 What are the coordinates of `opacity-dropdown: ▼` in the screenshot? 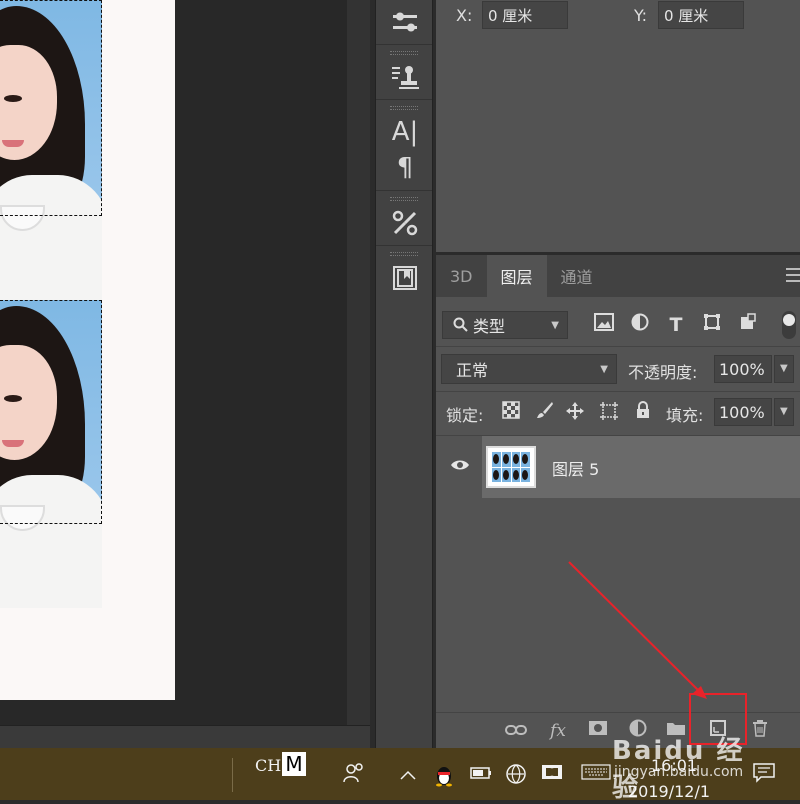 It's located at (784, 369).